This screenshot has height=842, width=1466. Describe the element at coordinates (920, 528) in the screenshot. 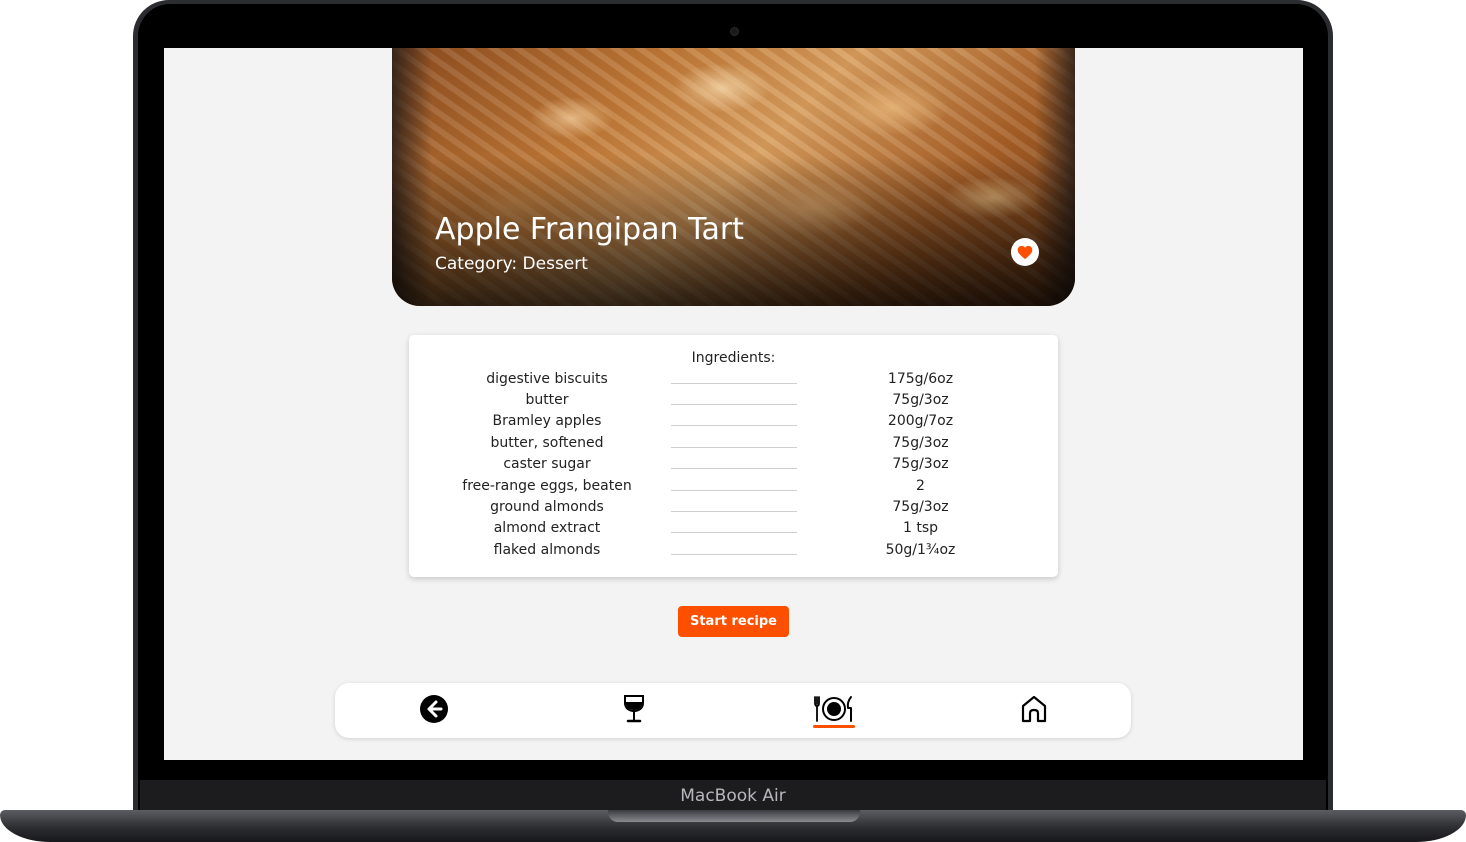

I see `ingredient-quantity: 1 tsp` at that location.